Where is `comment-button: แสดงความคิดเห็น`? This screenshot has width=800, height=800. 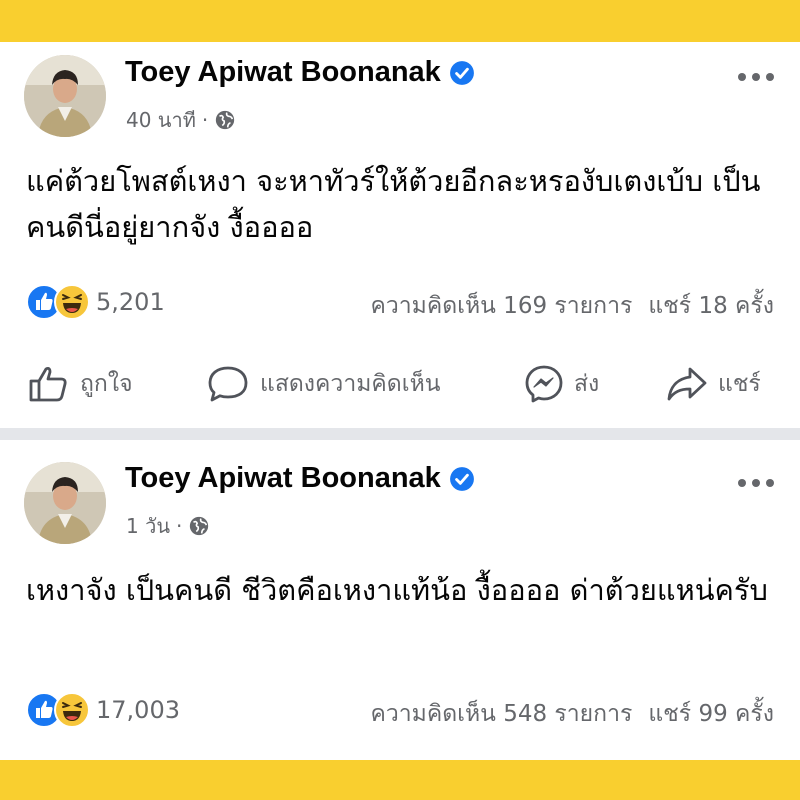
comment-button: แสดงความคิดเห็น is located at coordinates (323, 384).